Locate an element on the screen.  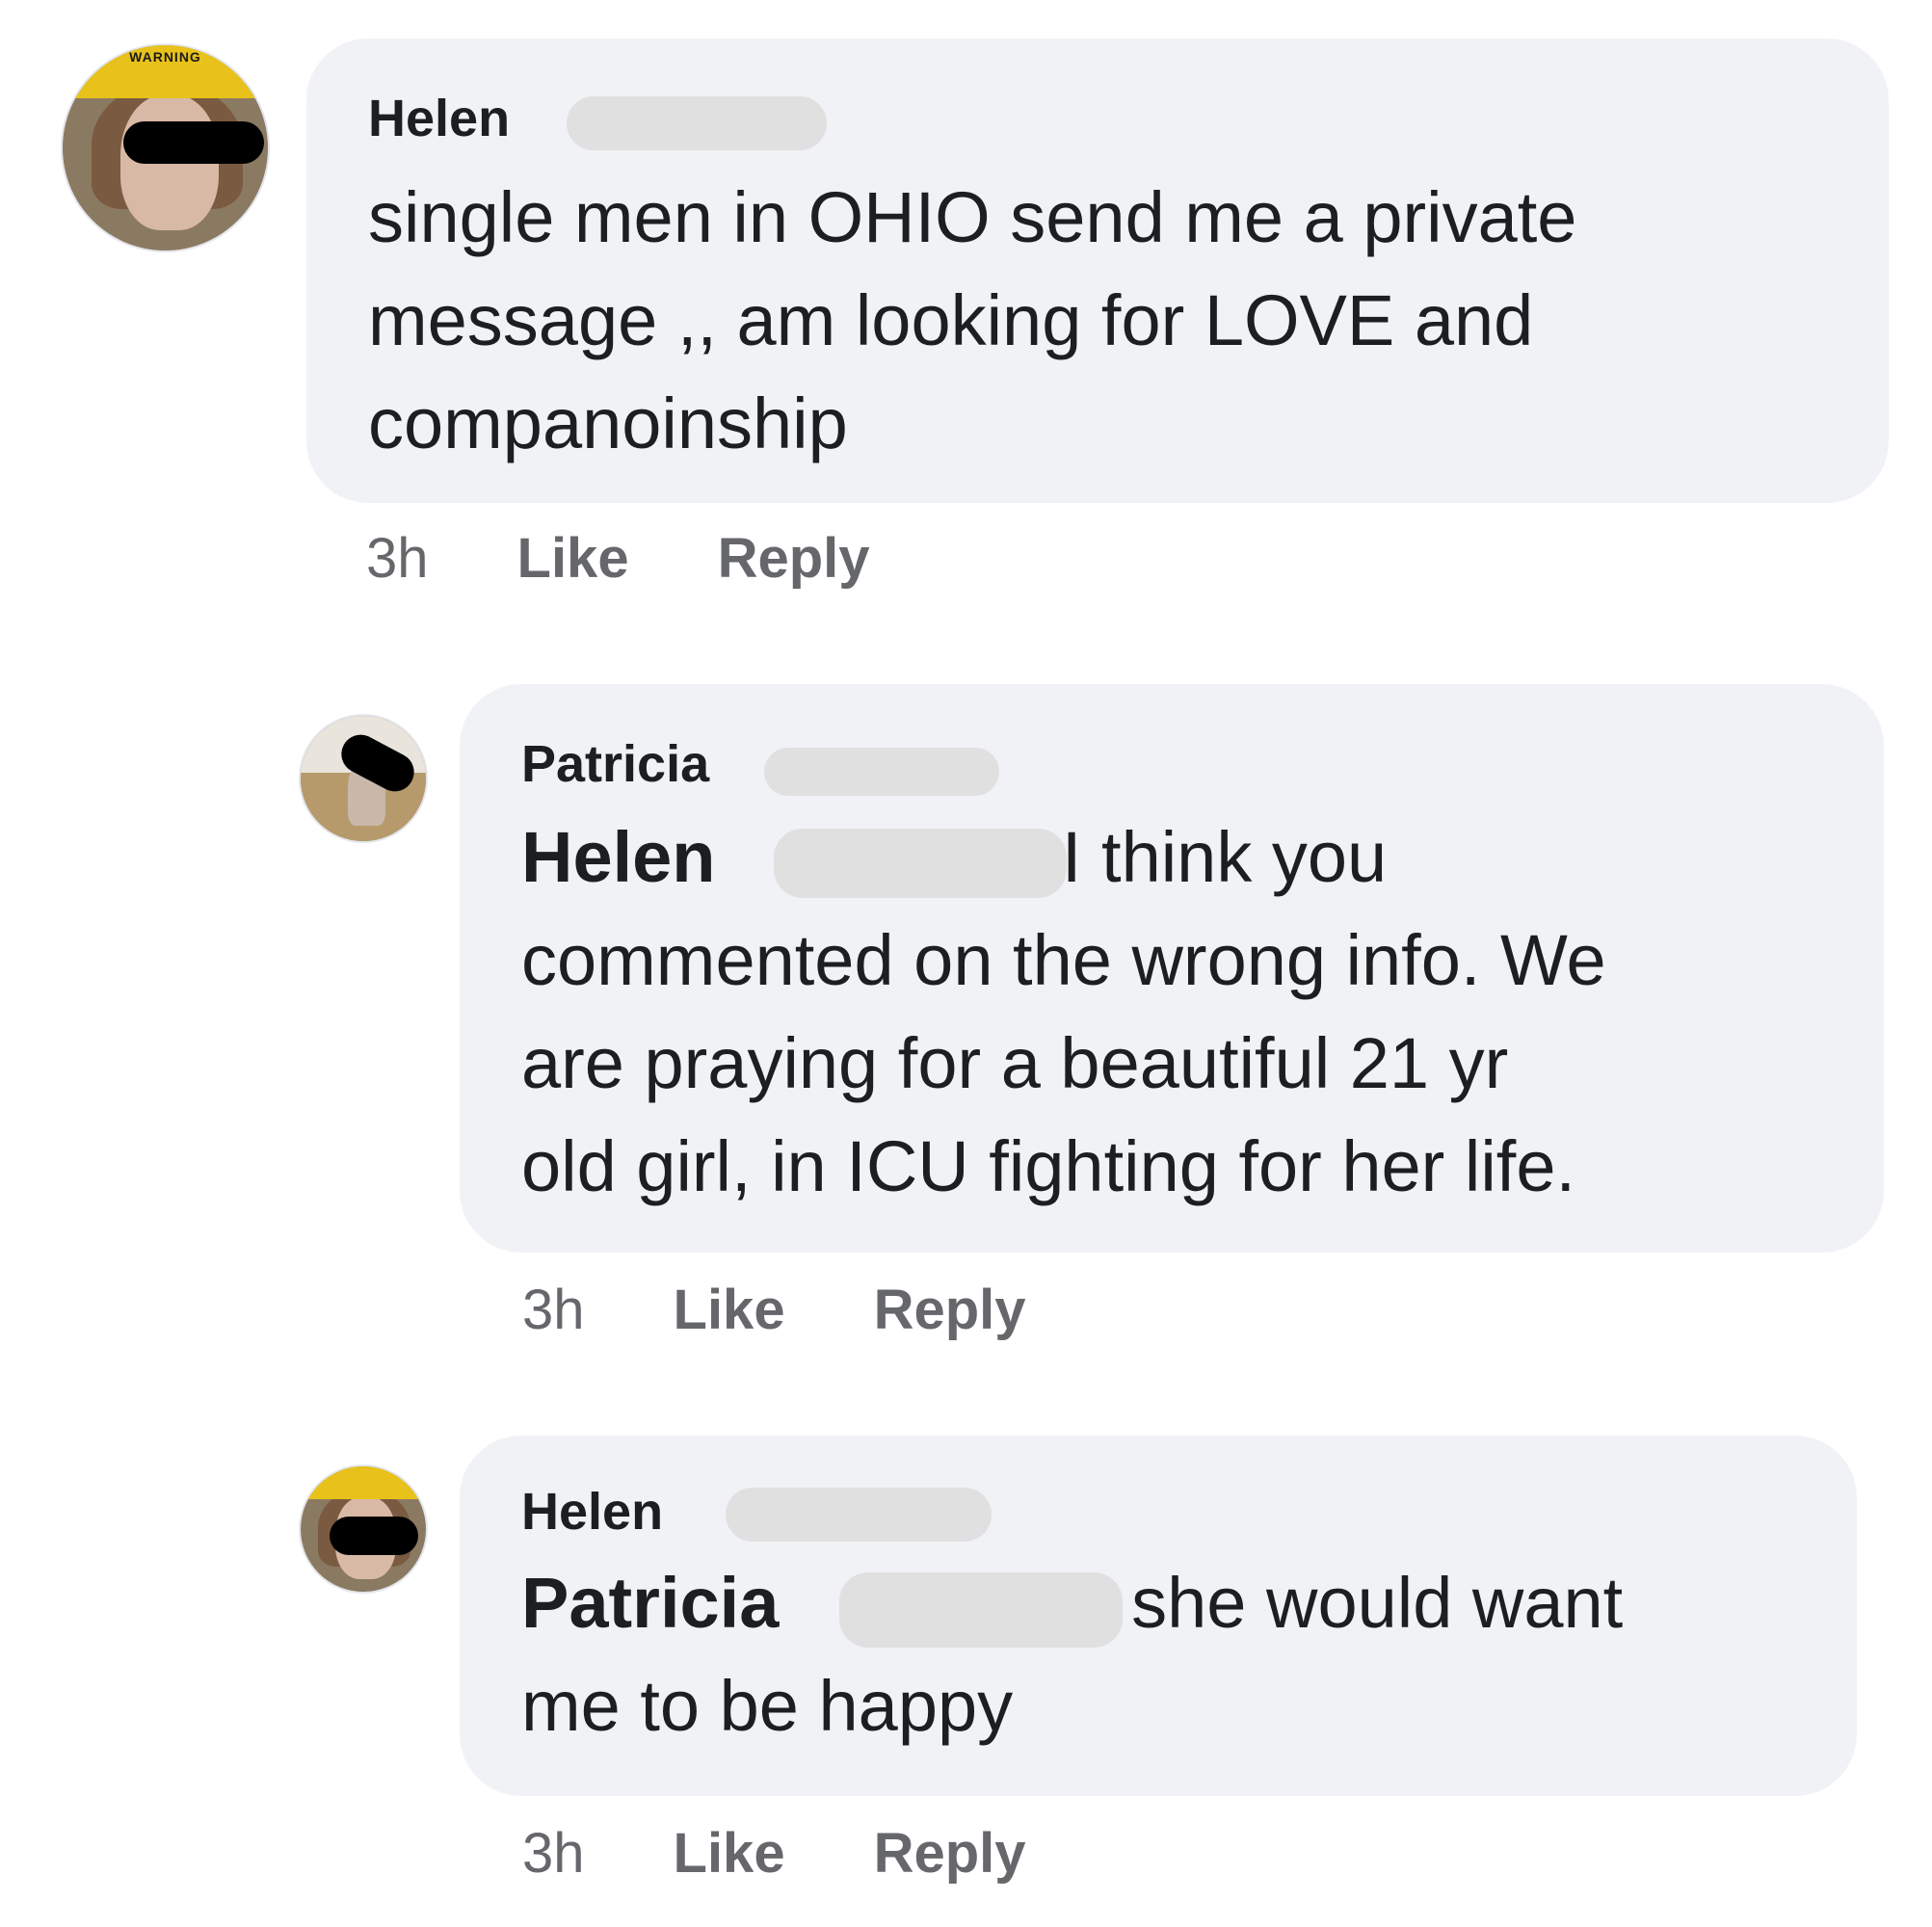
mention-name: Helen is located at coordinates (618, 857).